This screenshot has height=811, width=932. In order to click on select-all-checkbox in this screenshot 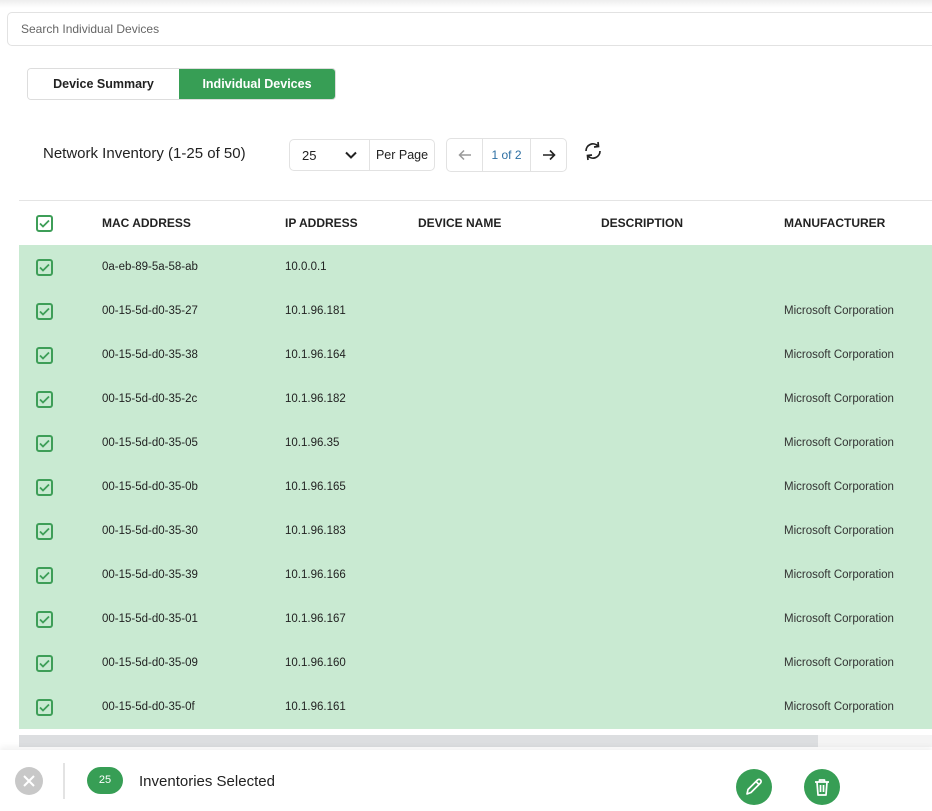, I will do `click(44, 223)`.